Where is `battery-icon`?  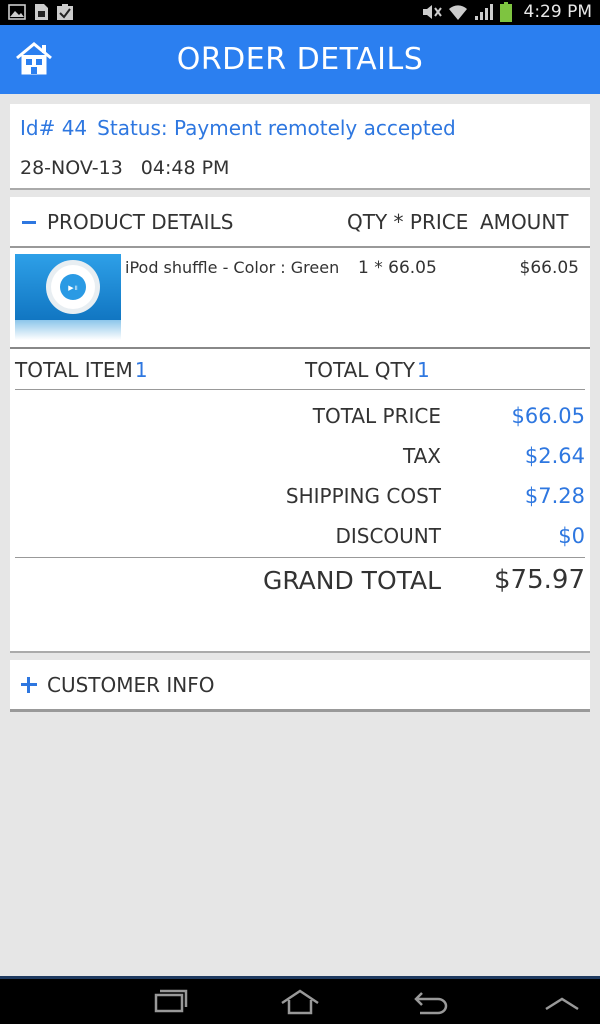
battery-icon is located at coordinates (505, 12).